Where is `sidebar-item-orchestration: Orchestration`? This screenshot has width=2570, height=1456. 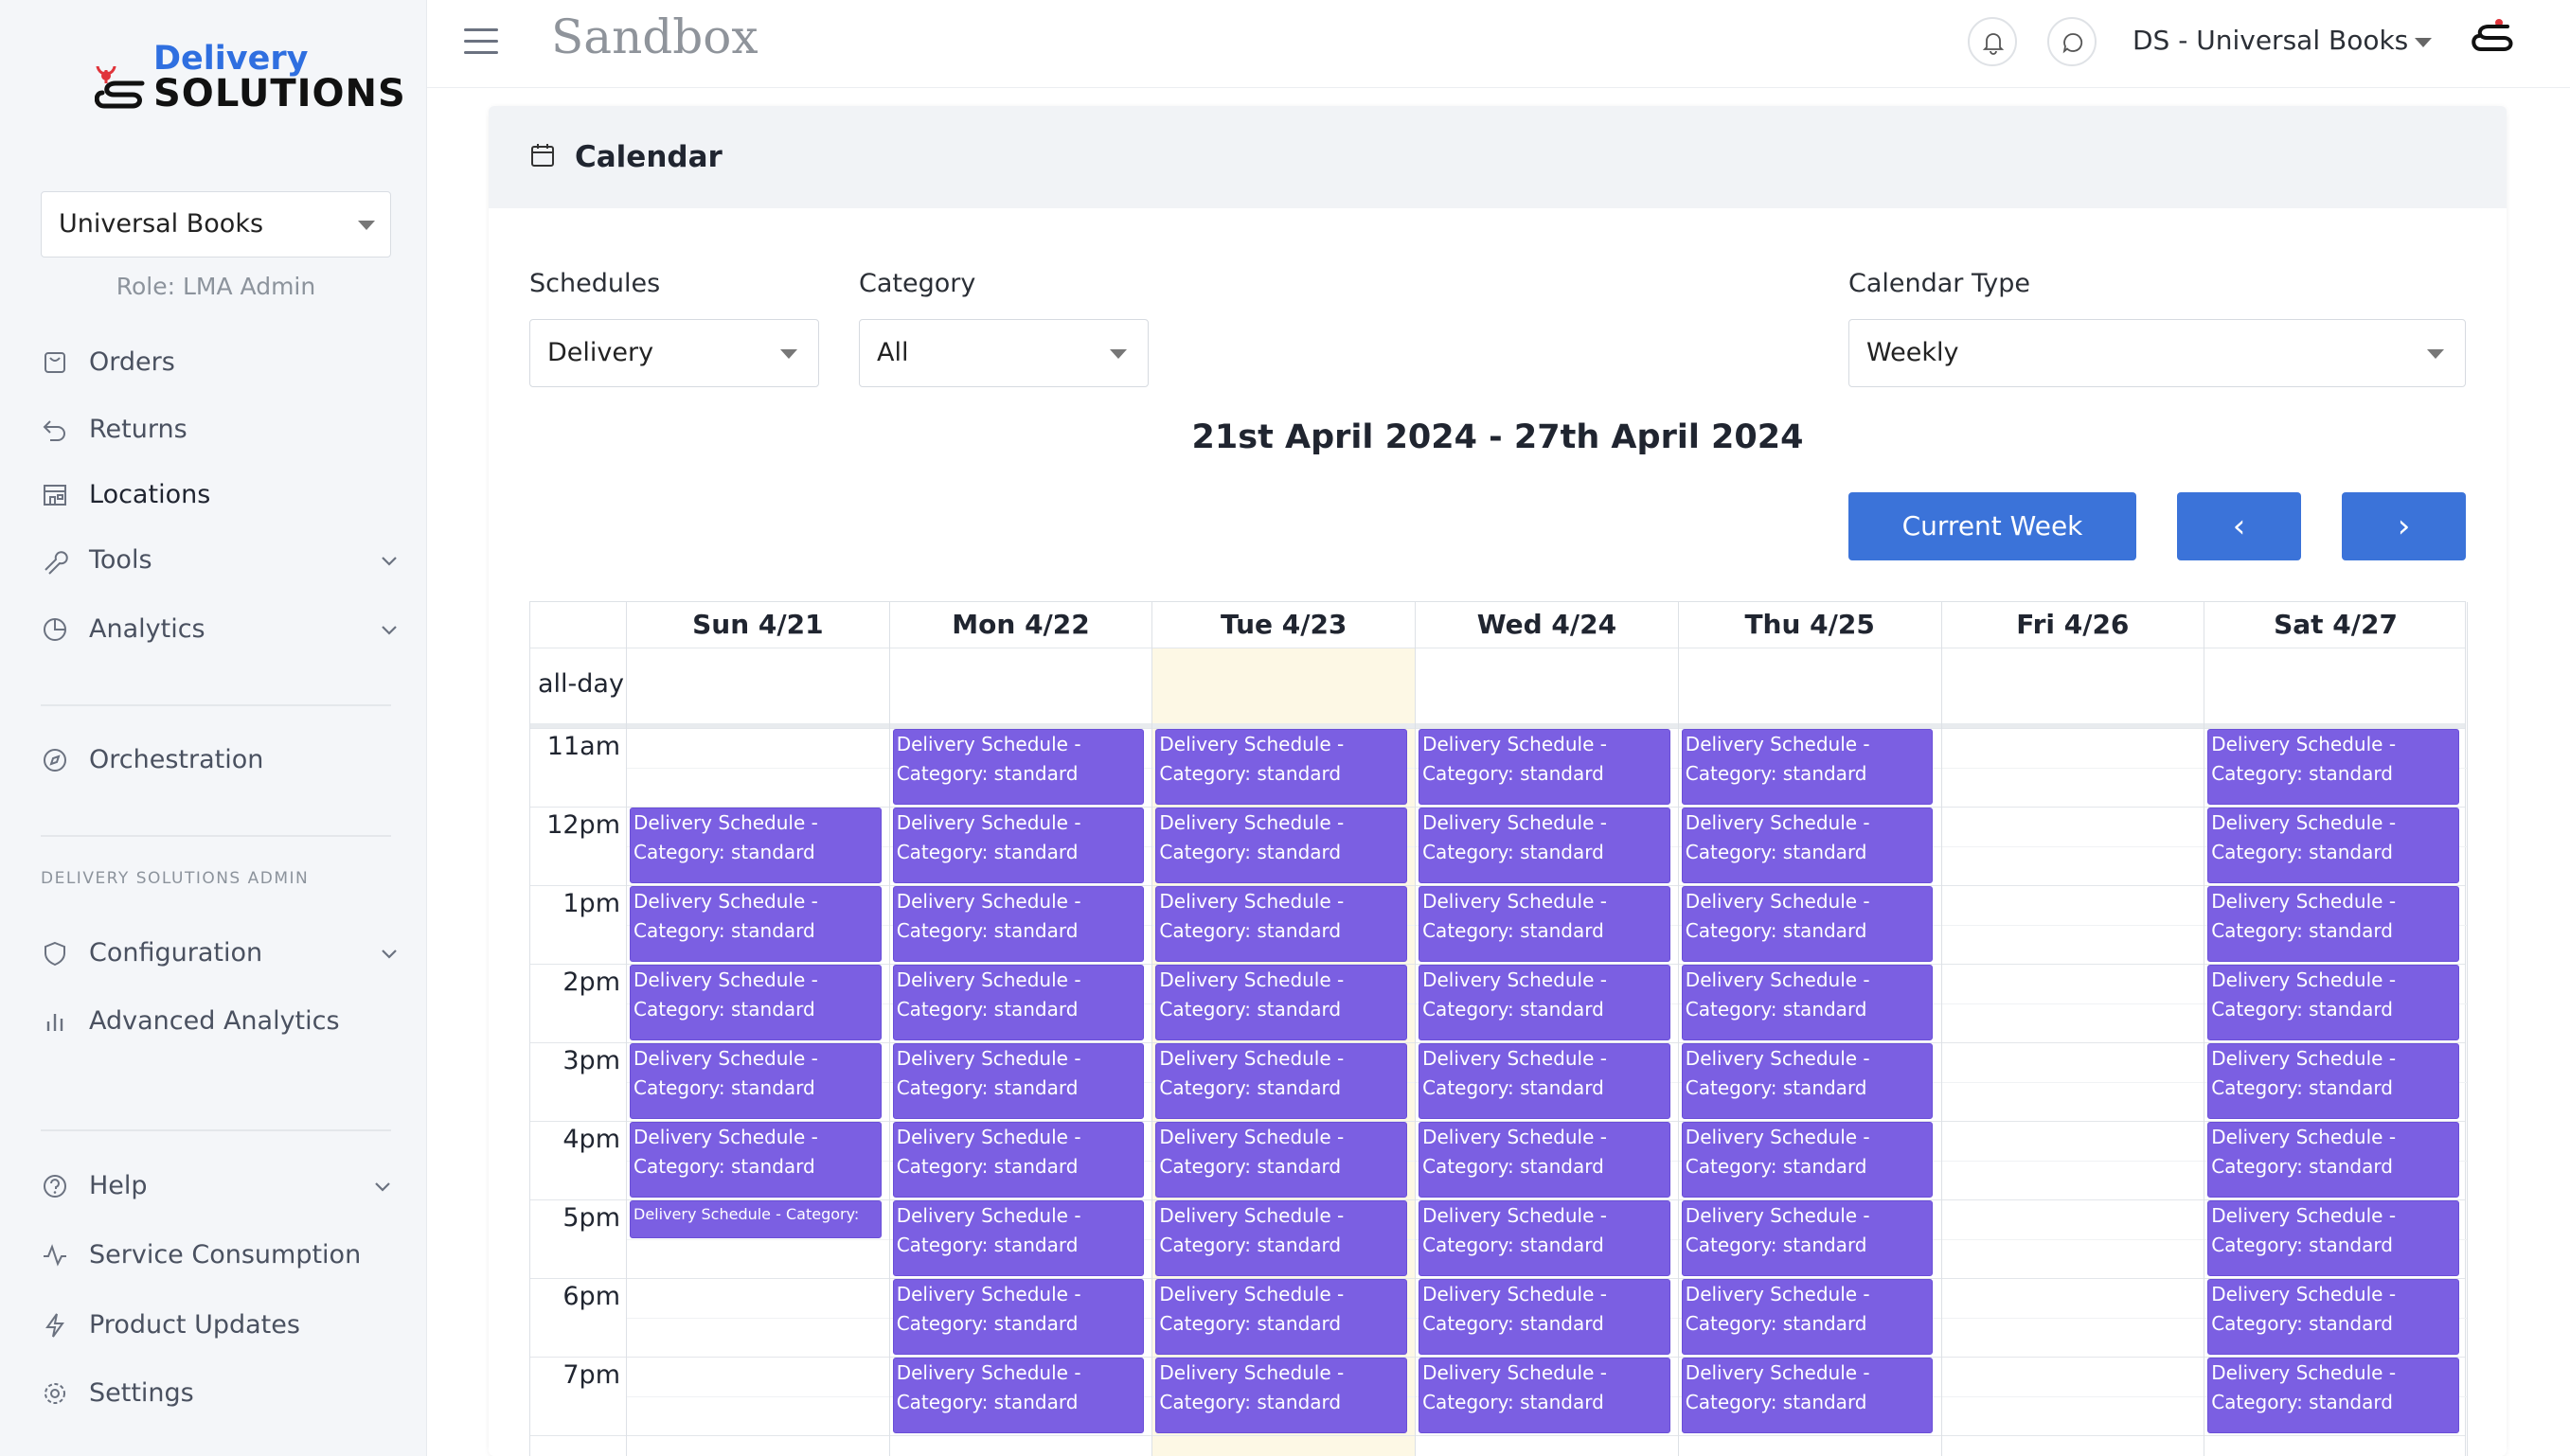
sidebar-item-orchestration: Orchestration is located at coordinates (221, 760).